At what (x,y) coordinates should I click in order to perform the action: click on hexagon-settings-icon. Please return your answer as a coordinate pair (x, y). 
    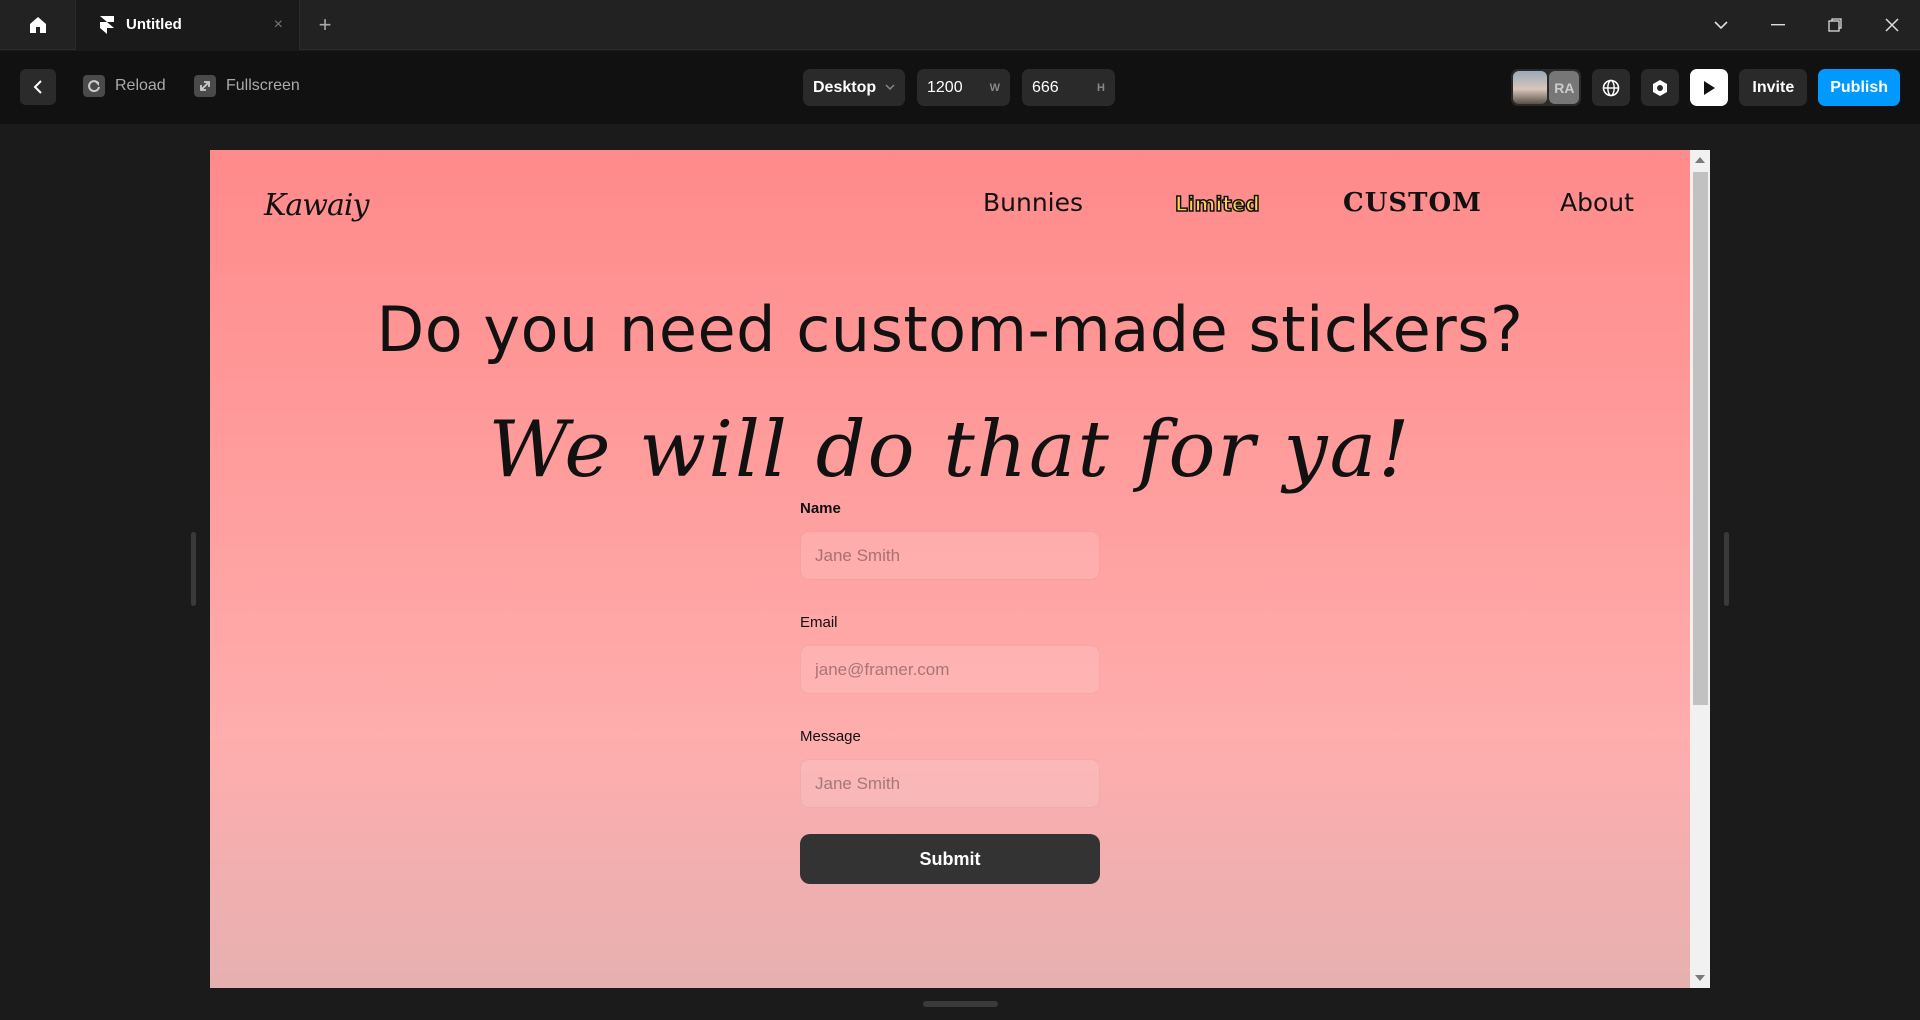
    Looking at the image, I should click on (1660, 87).